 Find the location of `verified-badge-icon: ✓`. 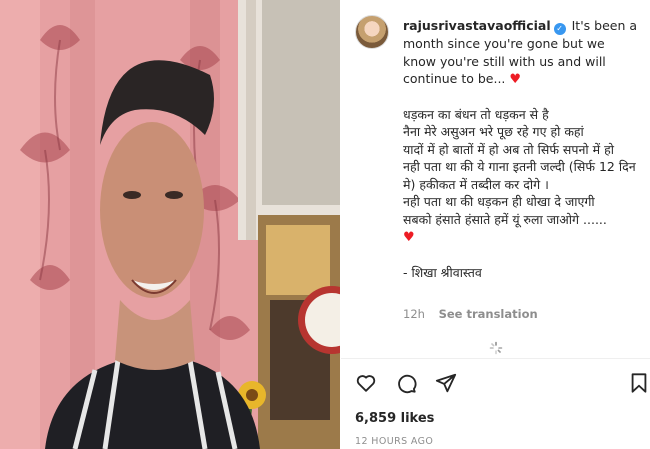

verified-badge-icon: ✓ is located at coordinates (559, 29).